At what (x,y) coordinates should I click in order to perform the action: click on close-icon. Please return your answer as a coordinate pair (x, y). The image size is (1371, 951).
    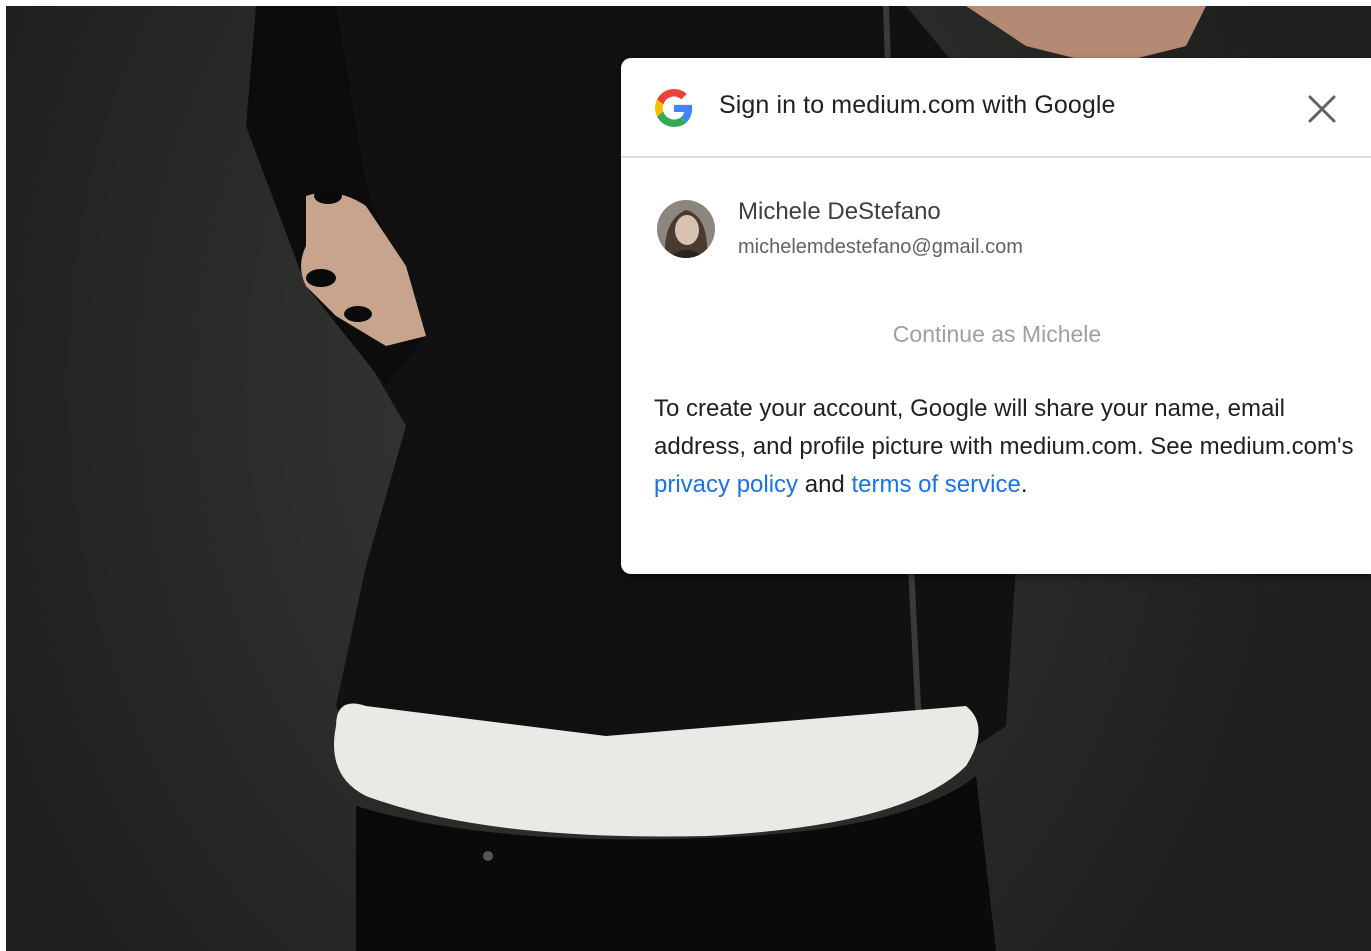
    Looking at the image, I should click on (1322, 109).